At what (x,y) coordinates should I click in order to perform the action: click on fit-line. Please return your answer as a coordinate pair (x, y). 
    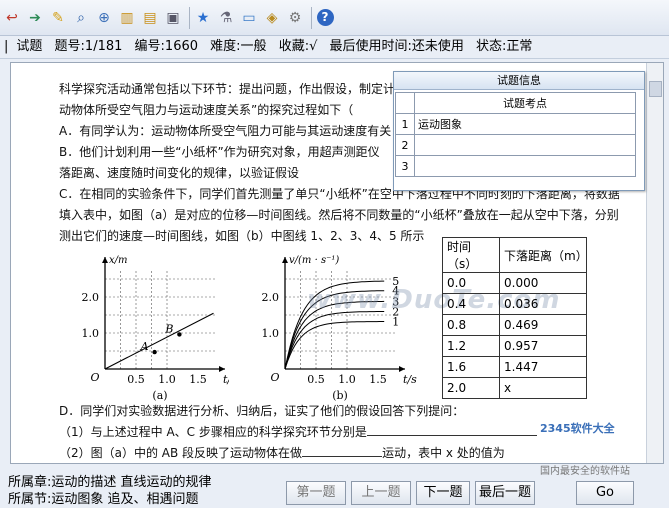
    Looking at the image, I should click on (159, 341).